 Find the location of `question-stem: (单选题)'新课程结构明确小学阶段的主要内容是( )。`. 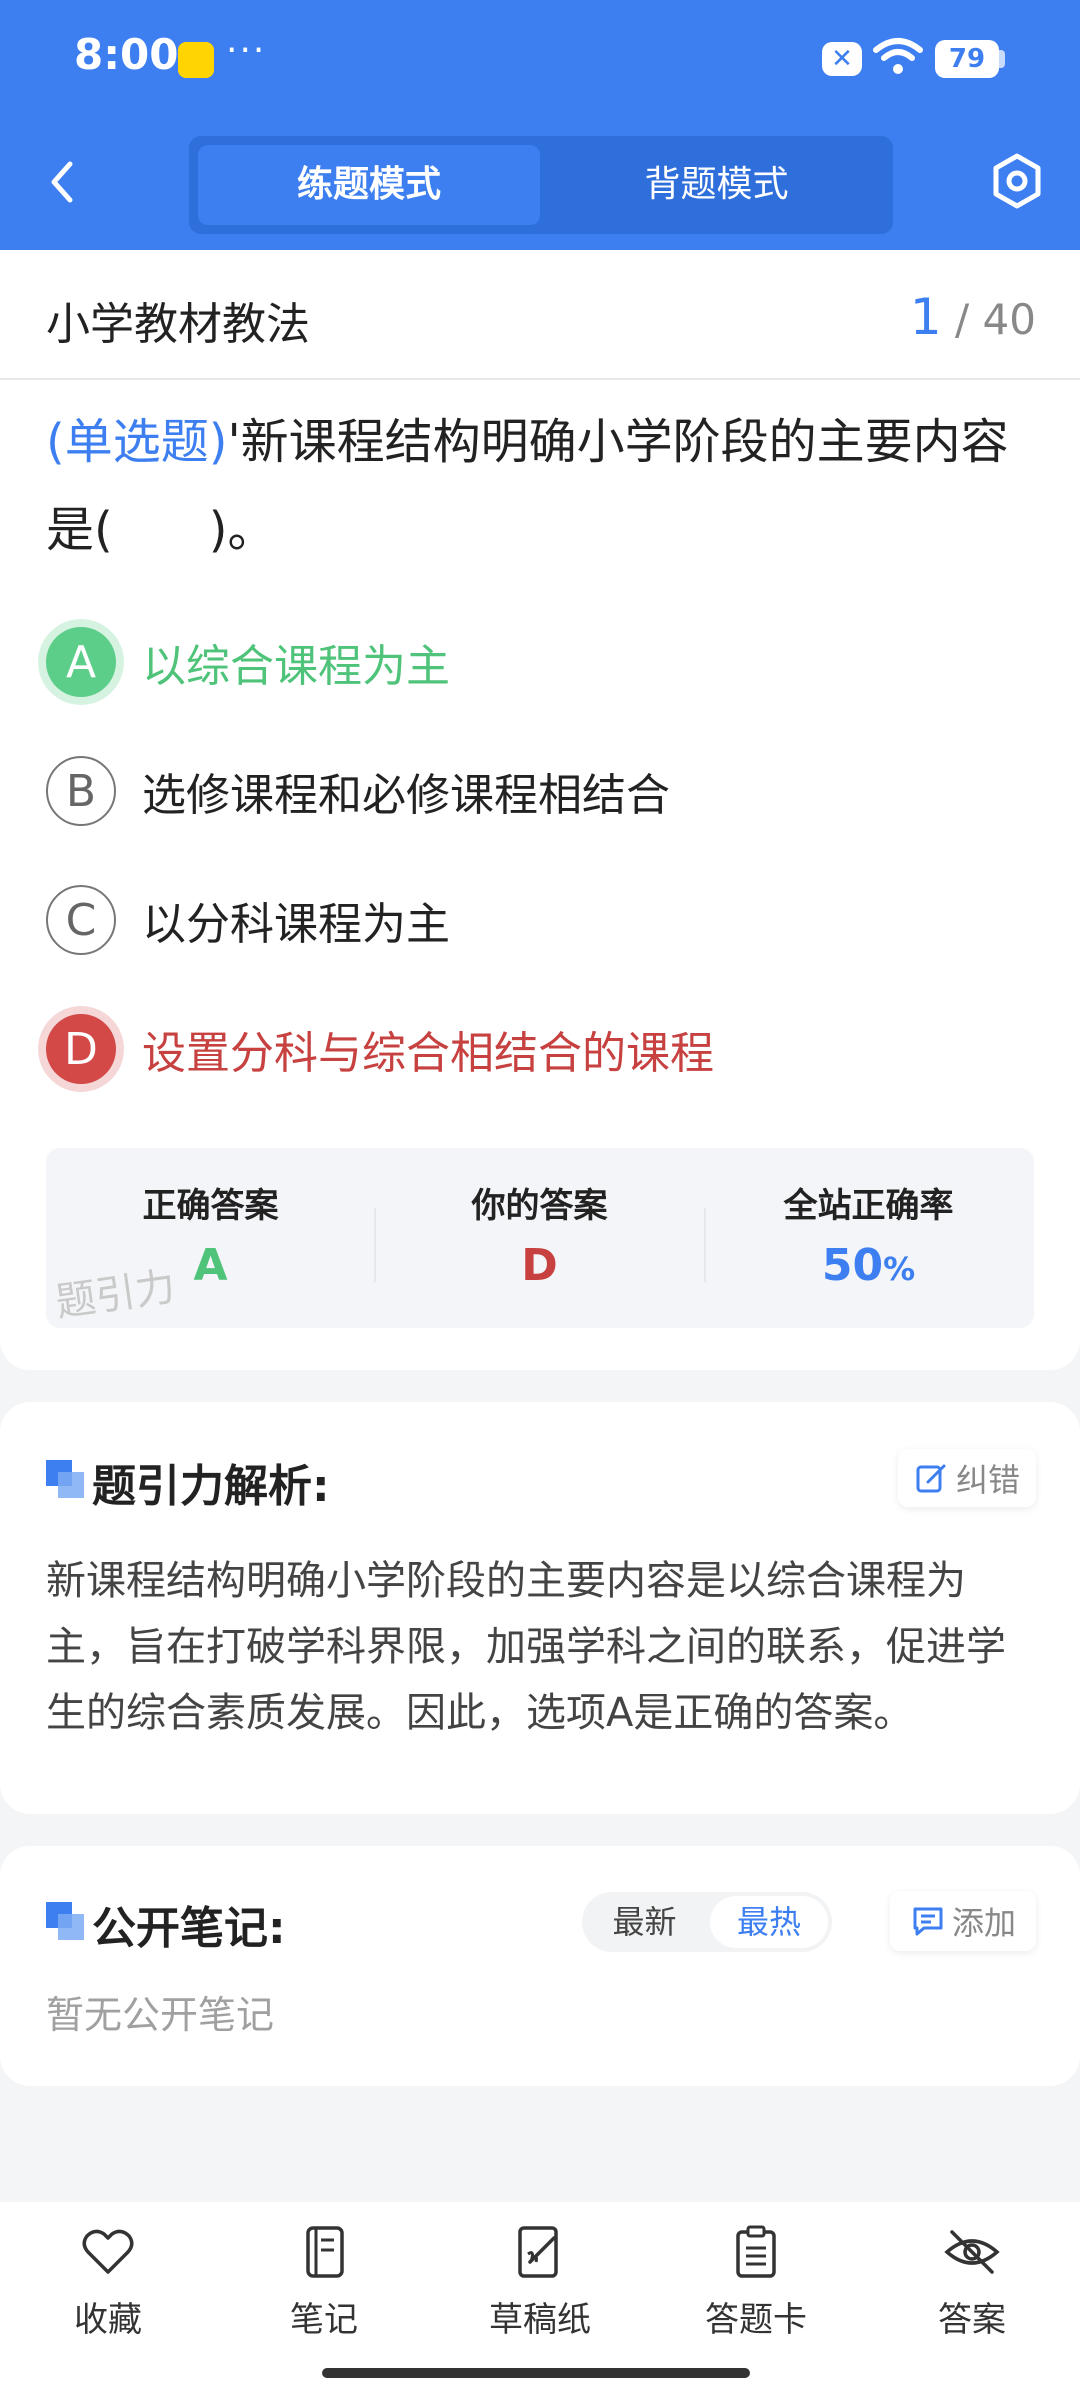

question-stem: (单选题)'新课程结构明确小学阶段的主要内容是( )。 is located at coordinates (546, 486).